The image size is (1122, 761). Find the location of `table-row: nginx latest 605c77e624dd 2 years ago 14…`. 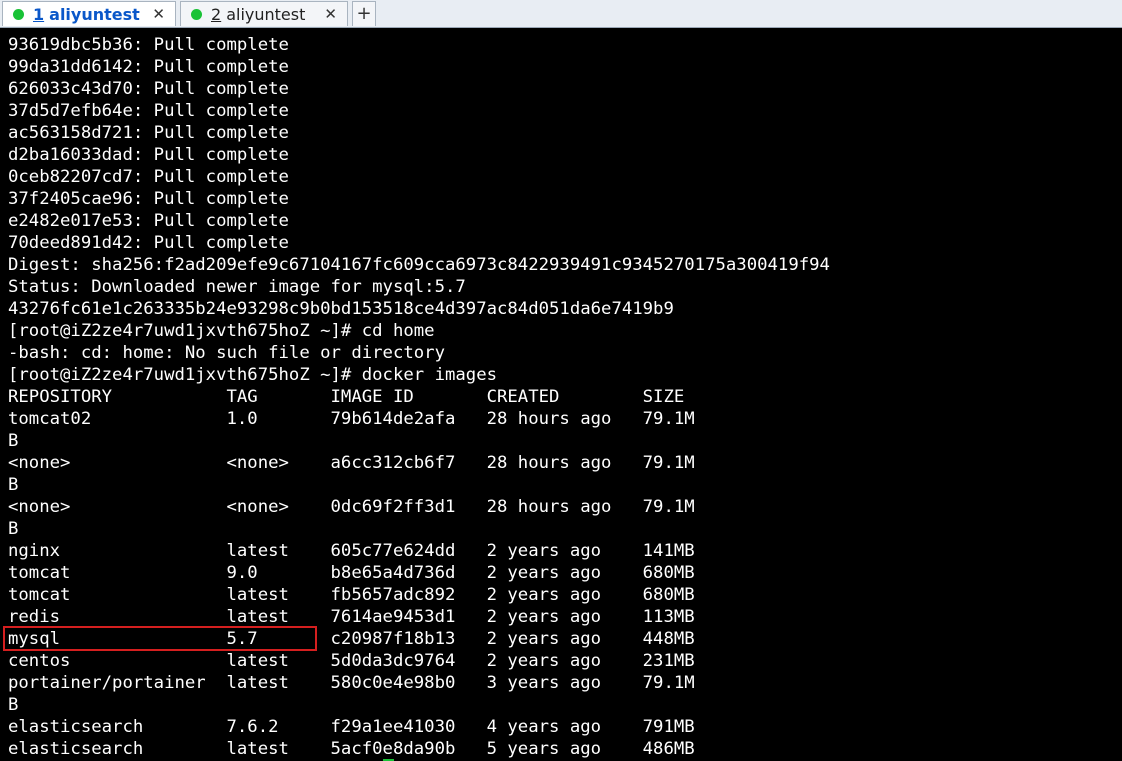

table-row: nginx latest 605c77e624dd 2 years ago 14… is located at coordinates (351, 551).